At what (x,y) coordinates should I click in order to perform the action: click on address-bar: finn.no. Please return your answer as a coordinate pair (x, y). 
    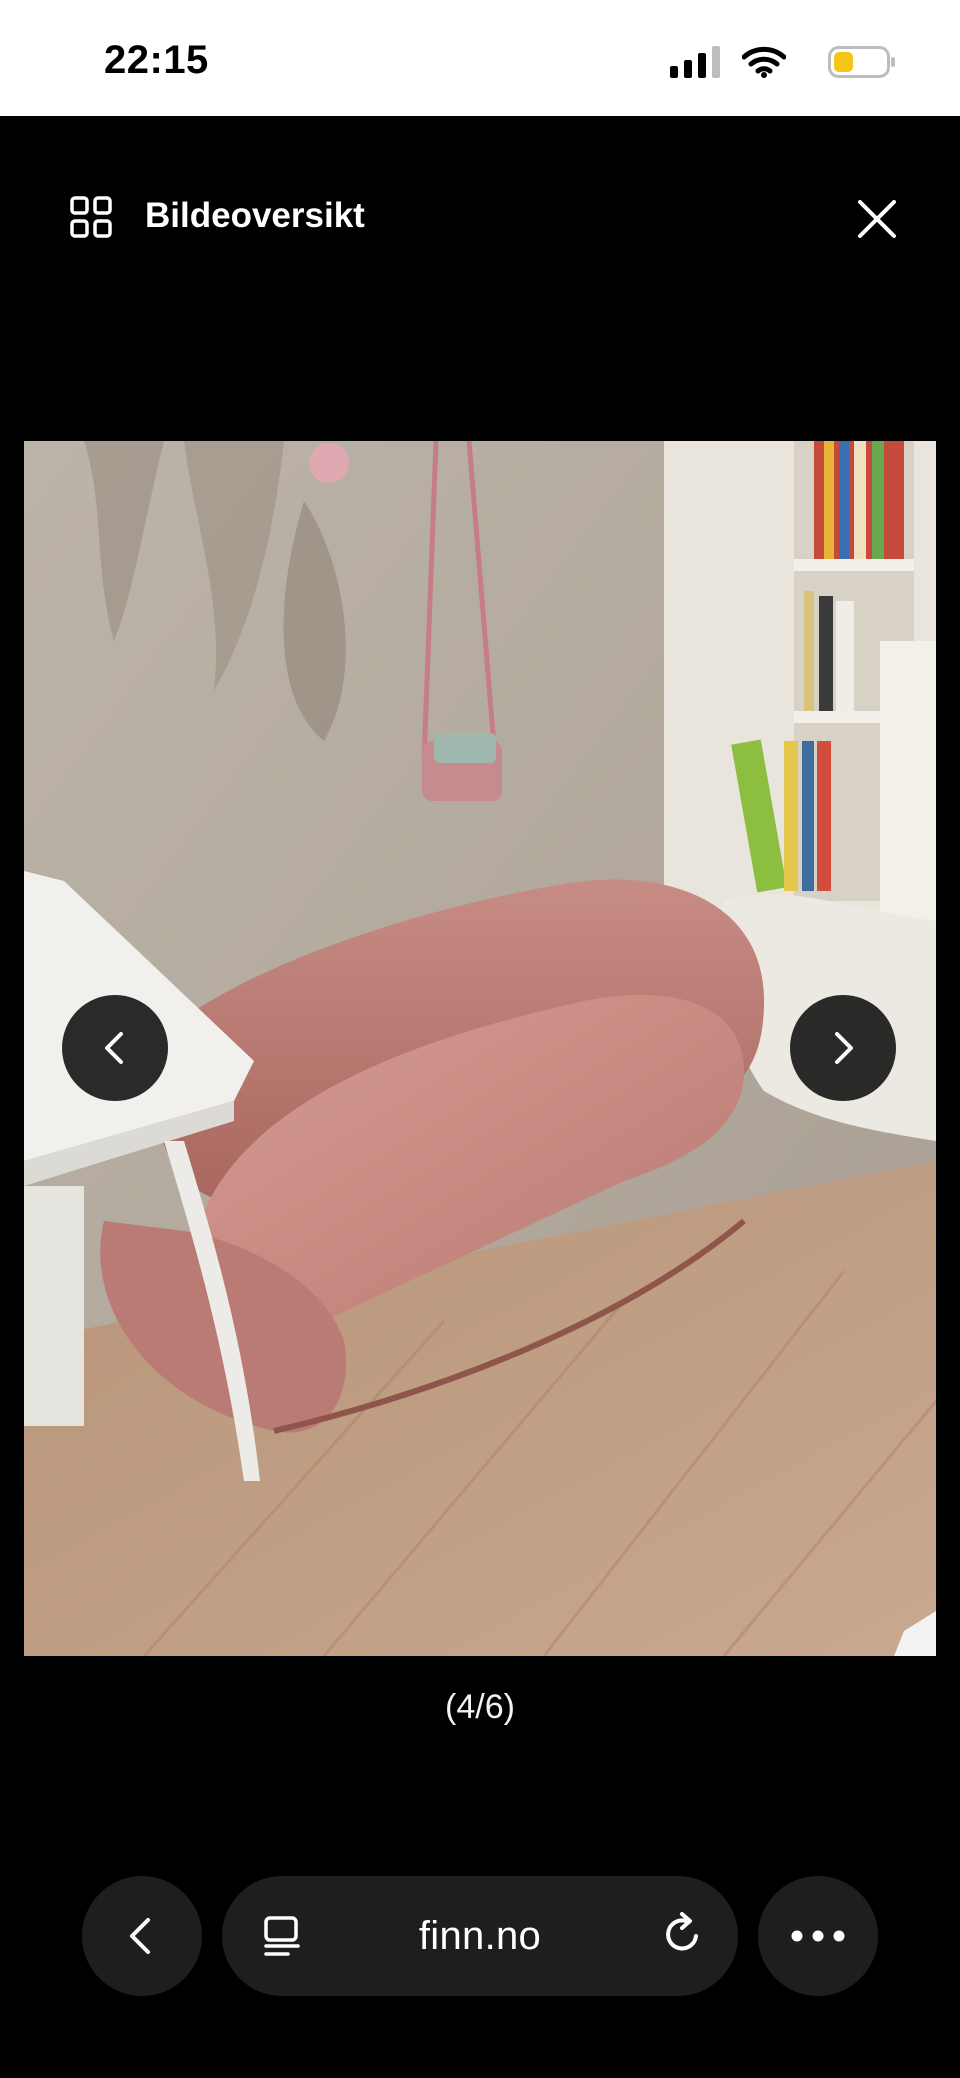
    Looking at the image, I should click on (480, 1936).